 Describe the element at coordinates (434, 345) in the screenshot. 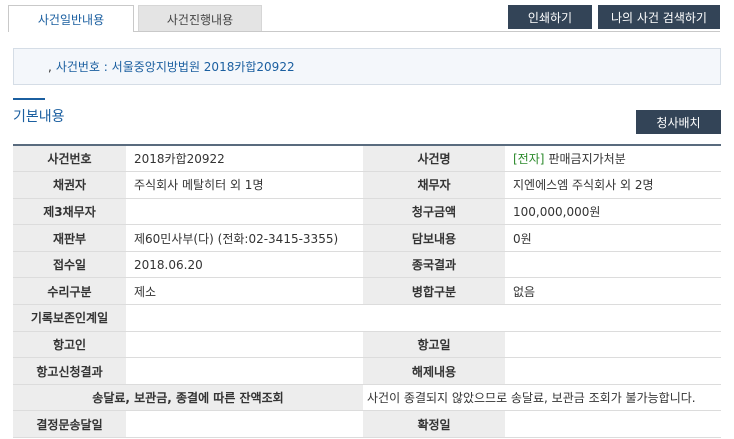

I see `label-appeal-date: 항고일` at that location.